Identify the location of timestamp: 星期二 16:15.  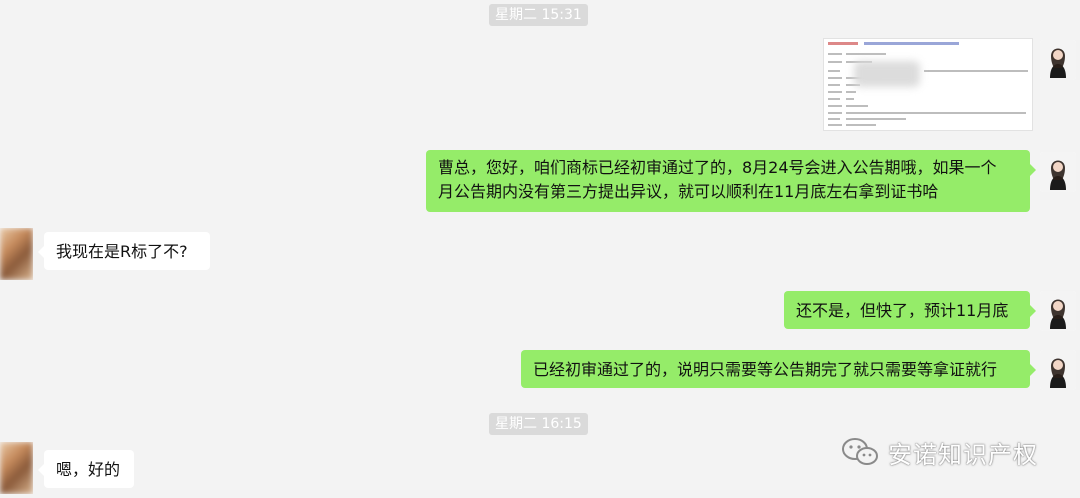
(538, 424).